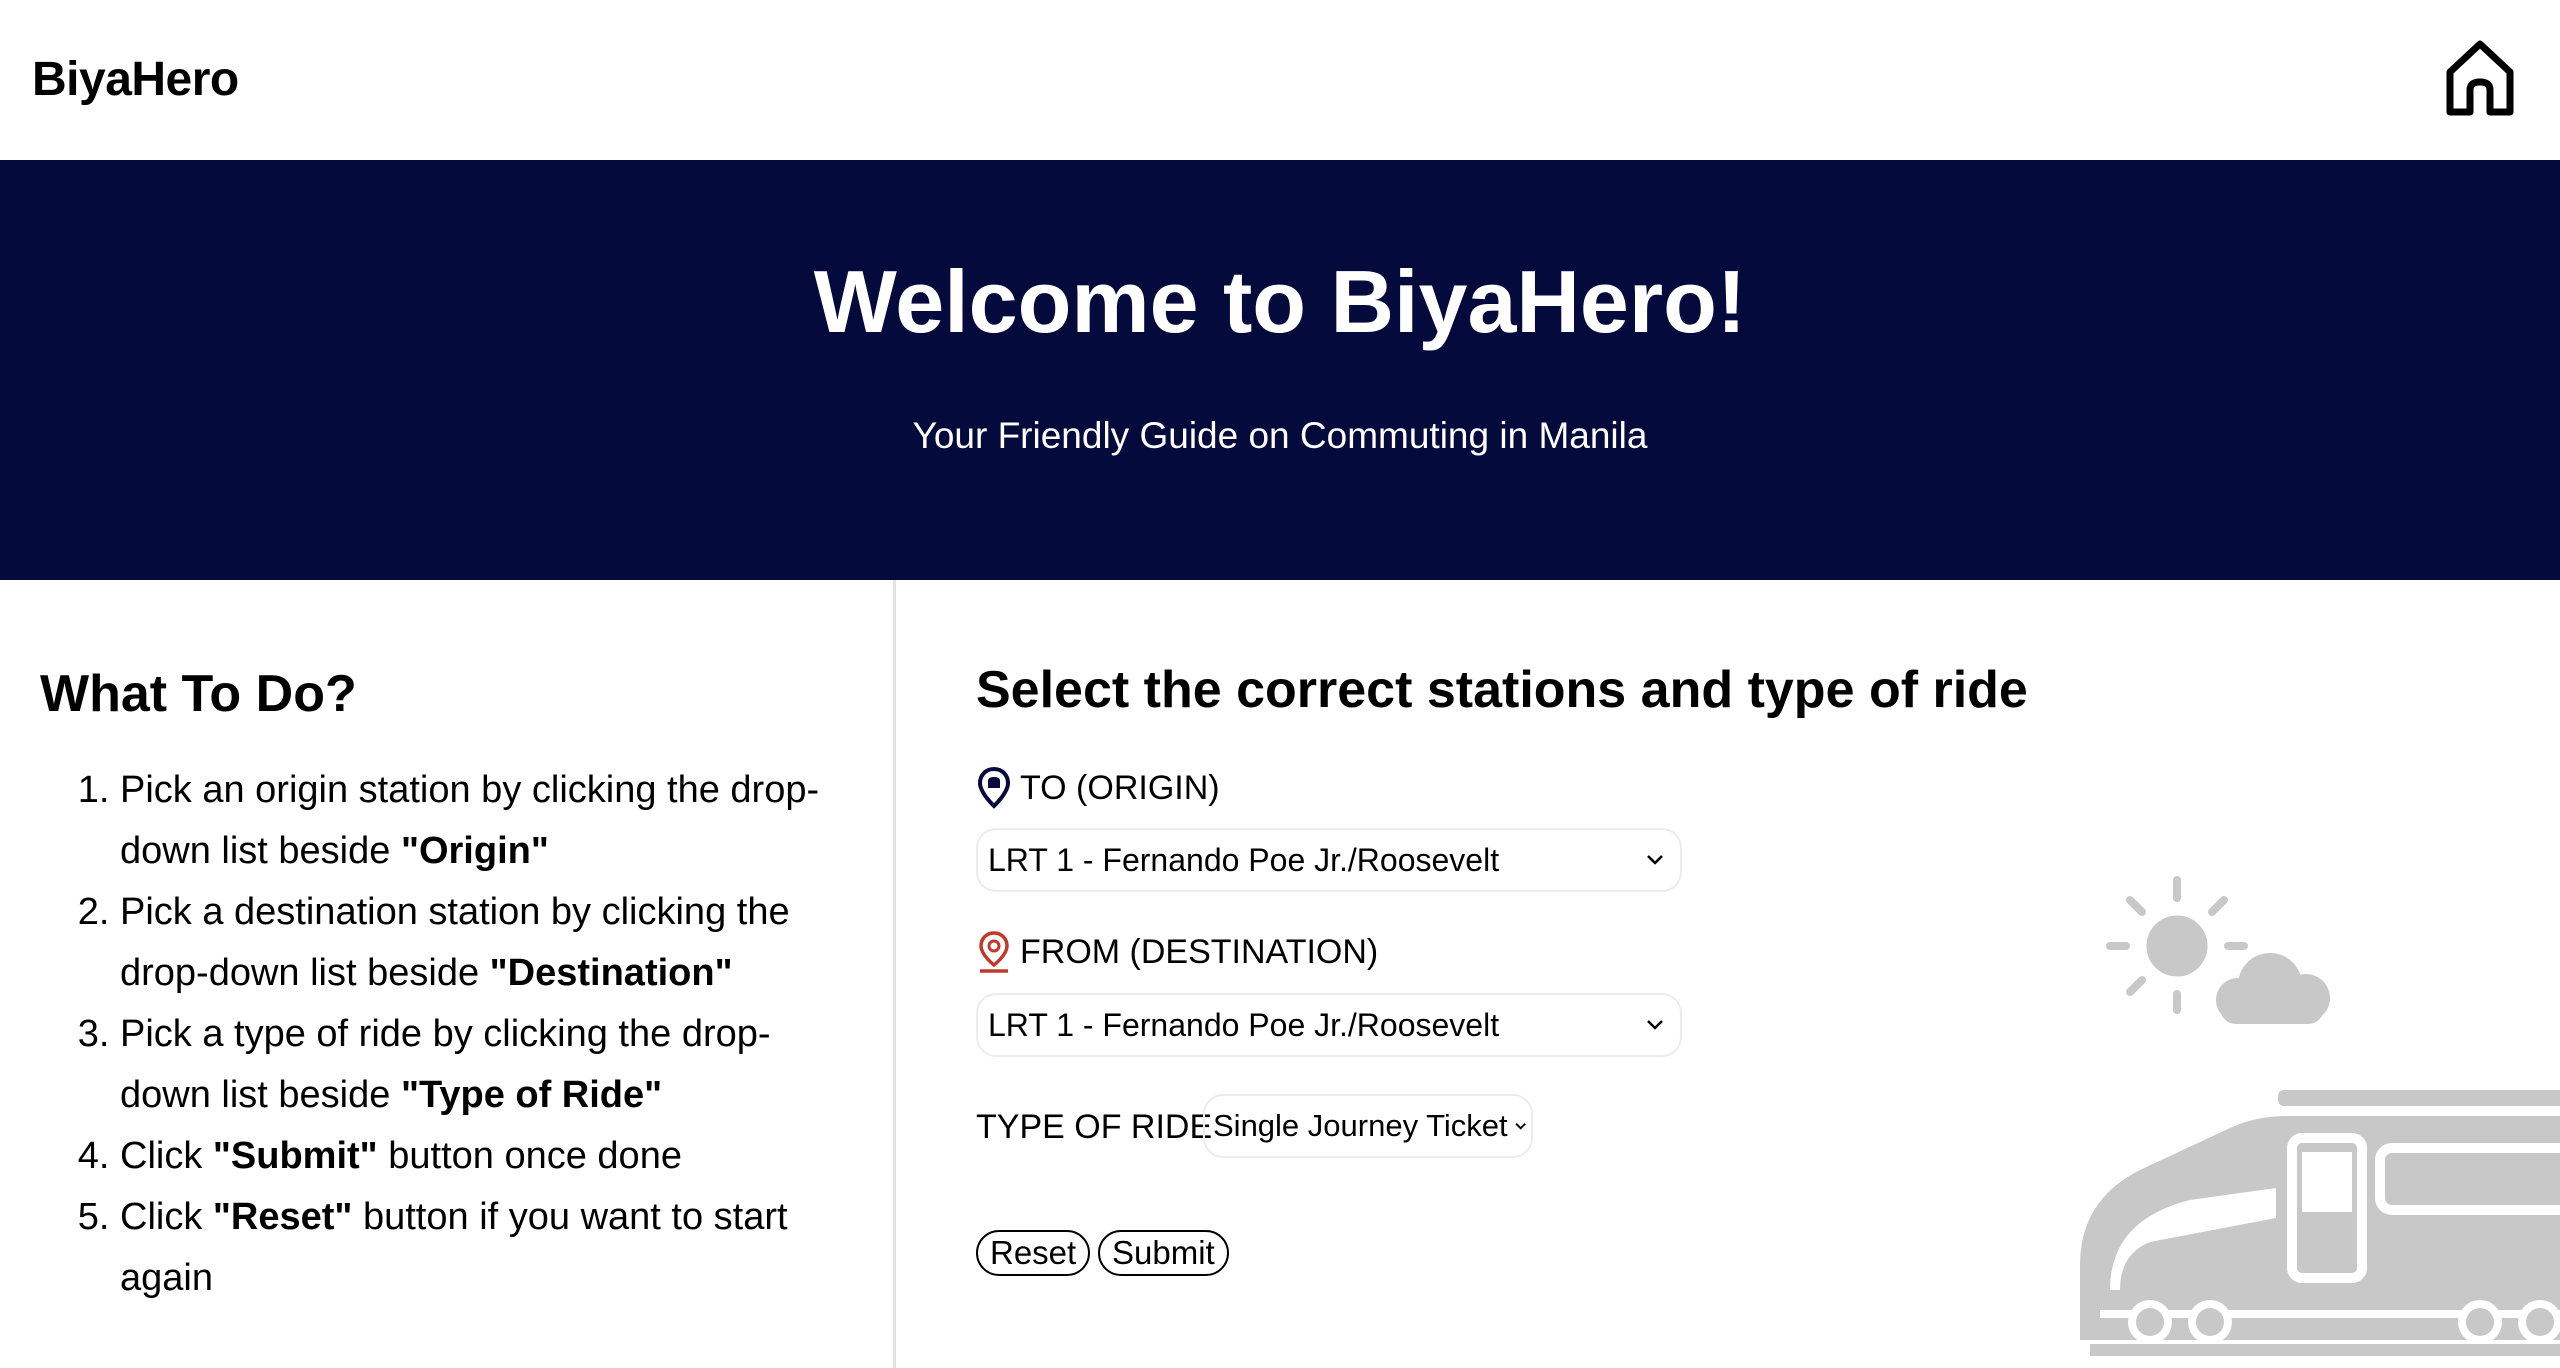 This screenshot has height=1368, width=2560. Describe the element at coordinates (480, 1156) in the screenshot. I see `instruction-step: Click "Submit" button once done` at that location.